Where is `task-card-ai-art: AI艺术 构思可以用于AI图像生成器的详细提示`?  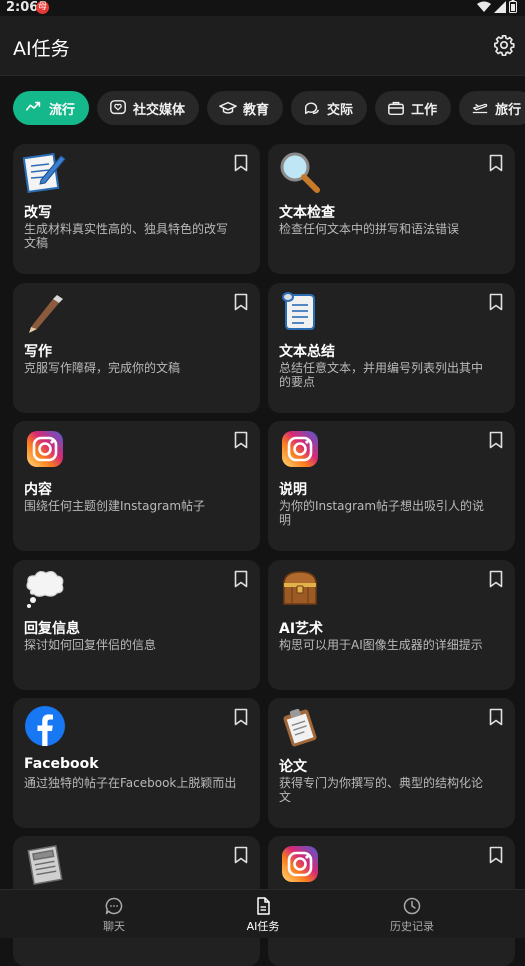 task-card-ai-art: AI艺术 构思可以用于AI图像生成器的详细提示 is located at coordinates (391, 625).